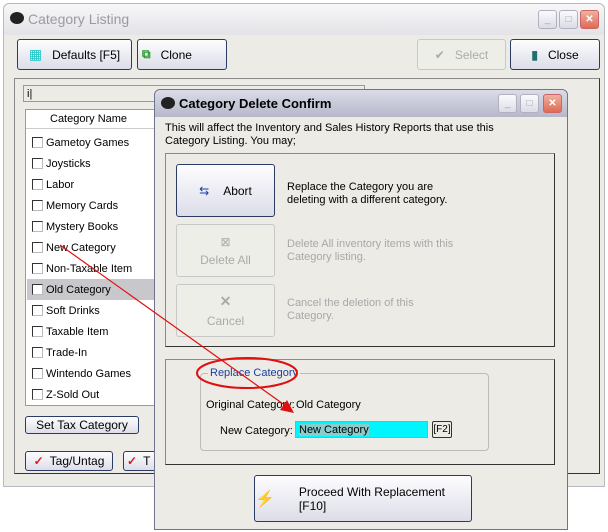  What do you see at coordinates (173, 325) in the screenshot?
I see `annotation-arrow-line` at bounding box center [173, 325].